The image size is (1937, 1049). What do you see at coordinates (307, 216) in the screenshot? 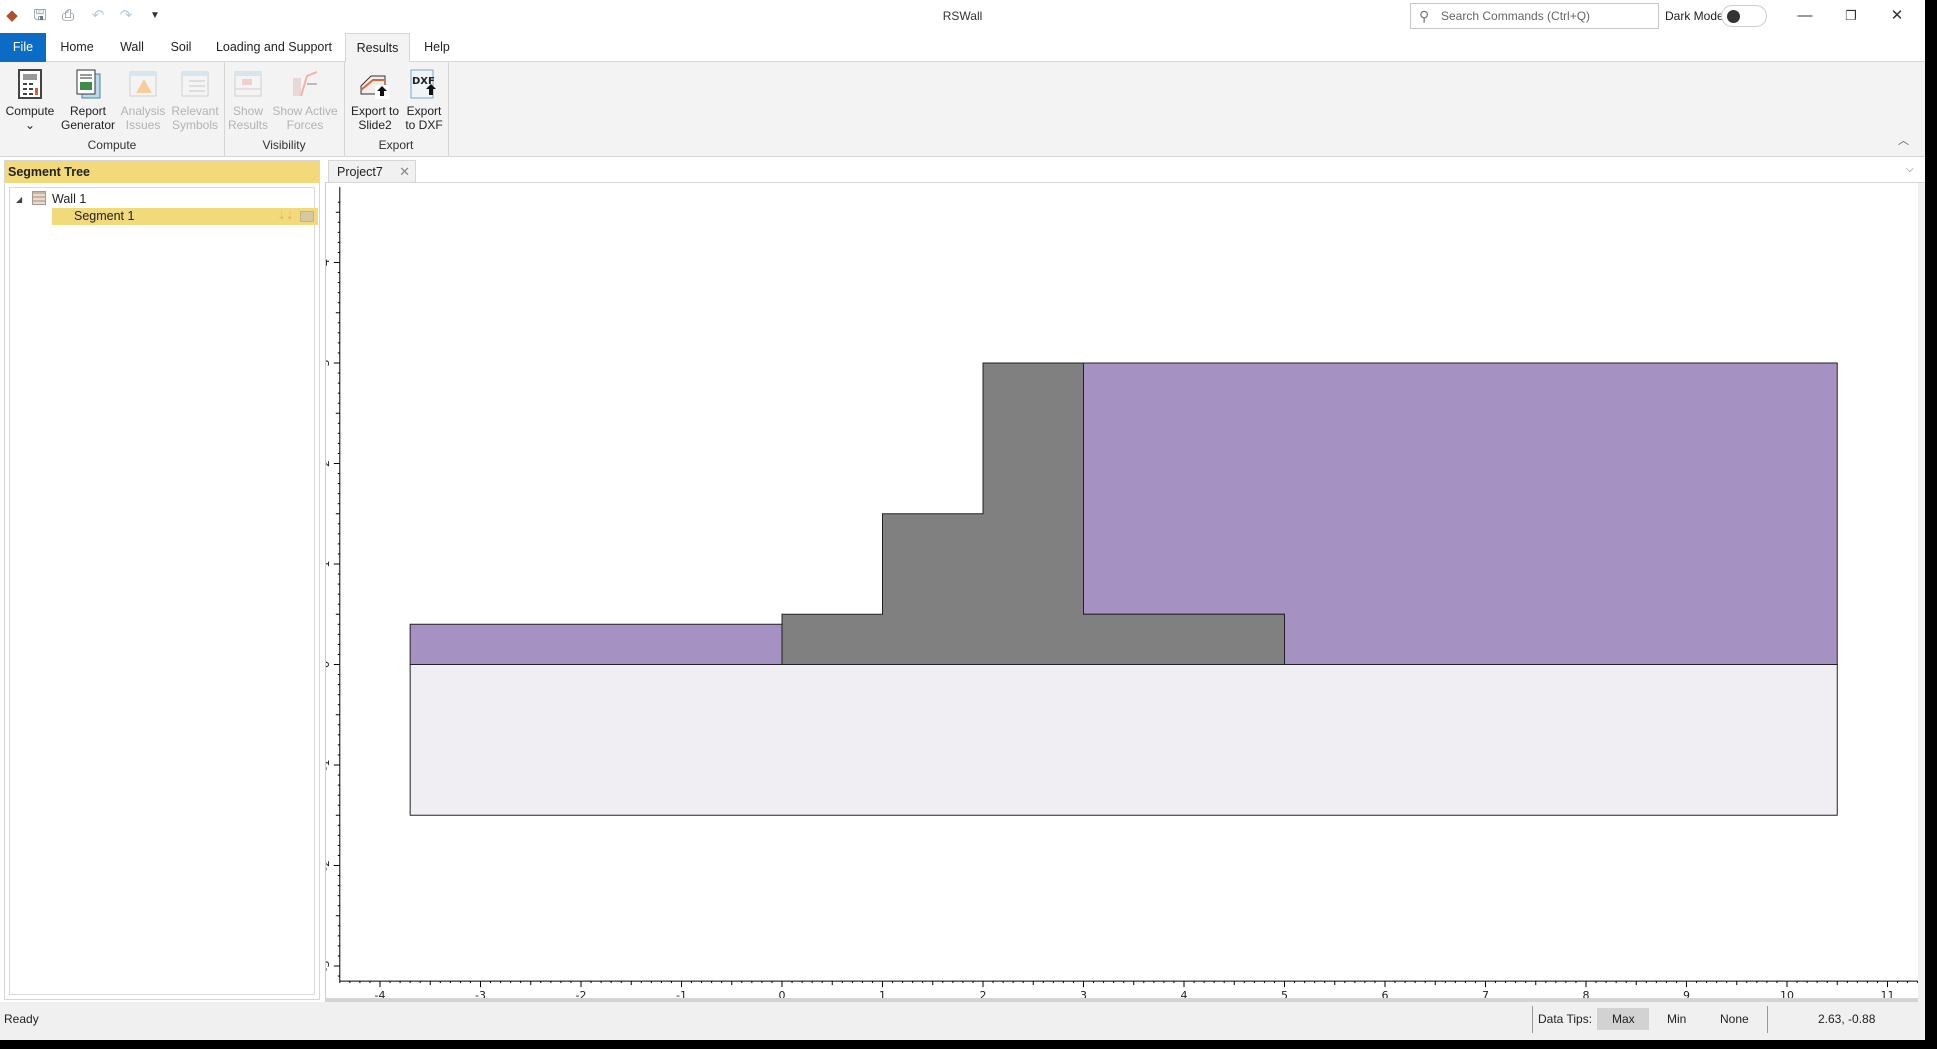
I see `soil-icon` at bounding box center [307, 216].